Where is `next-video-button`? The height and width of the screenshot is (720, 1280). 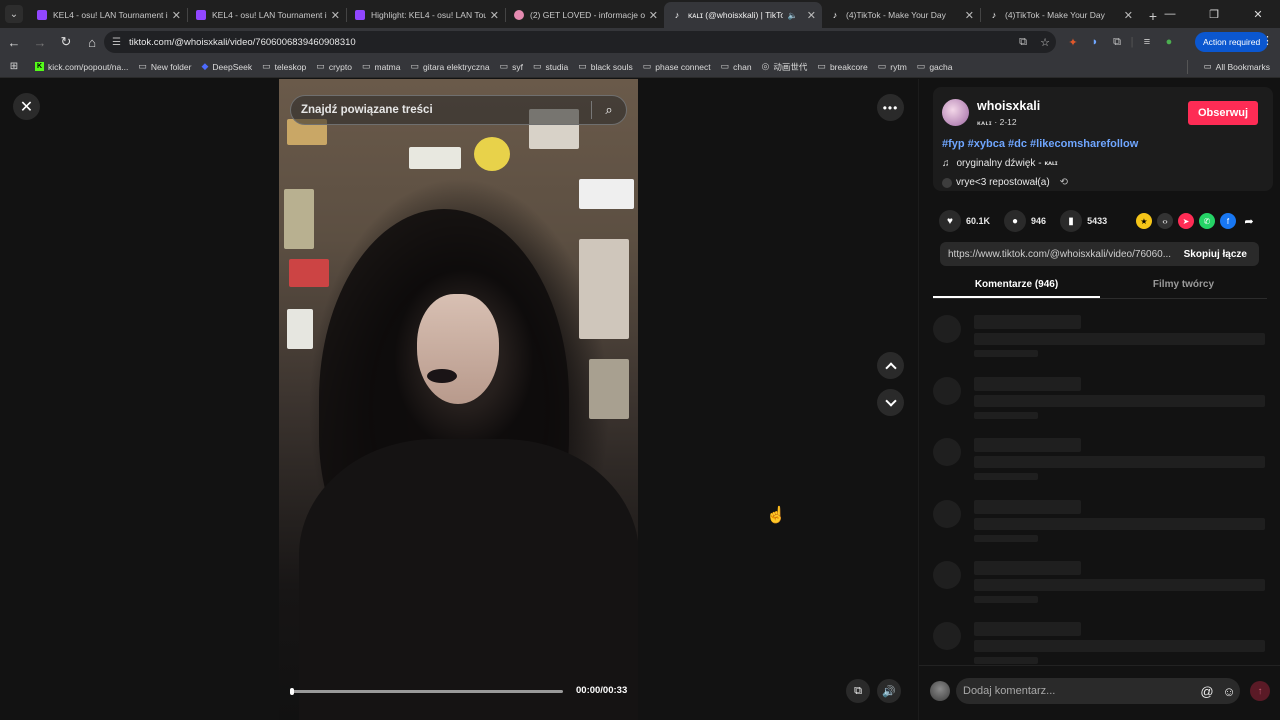 next-video-button is located at coordinates (890, 402).